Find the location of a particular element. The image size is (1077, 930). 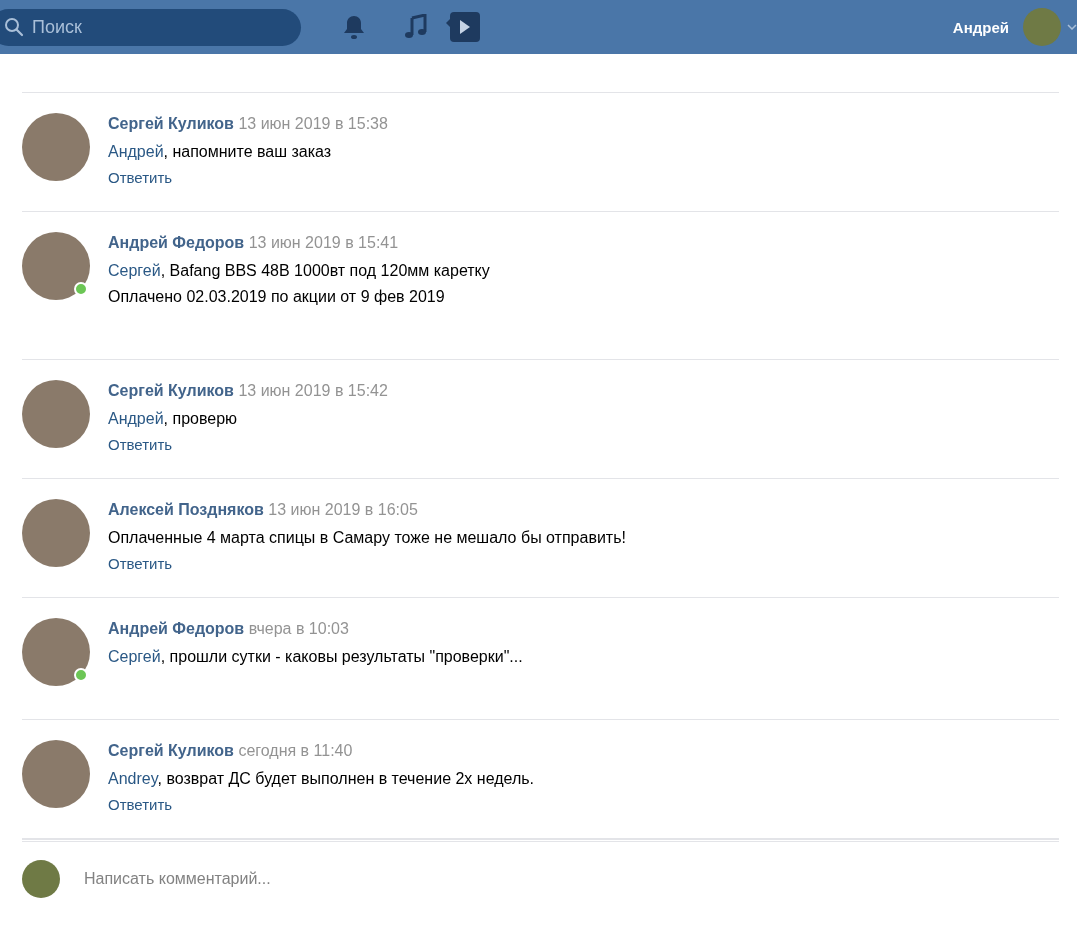

comment-date: 13 июн 2019 в 15:38 is located at coordinates (313, 123).